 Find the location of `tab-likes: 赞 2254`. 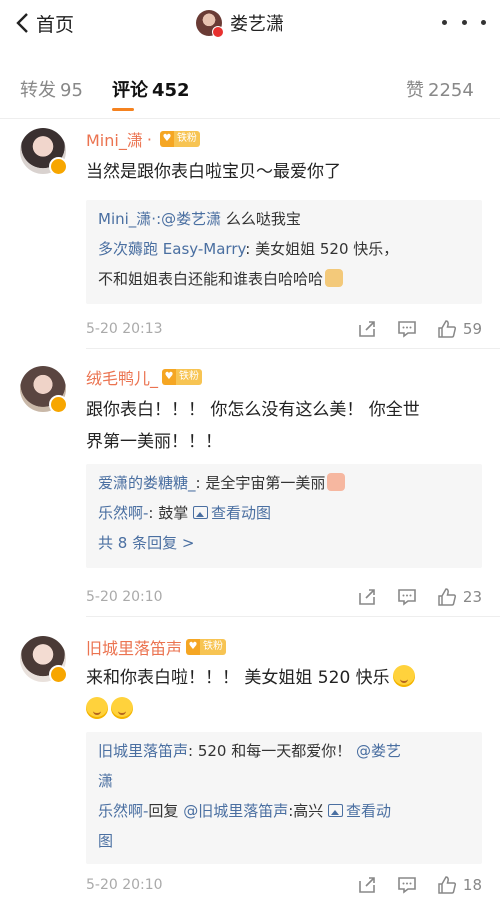

tab-likes: 赞 2254 is located at coordinates (440, 89).